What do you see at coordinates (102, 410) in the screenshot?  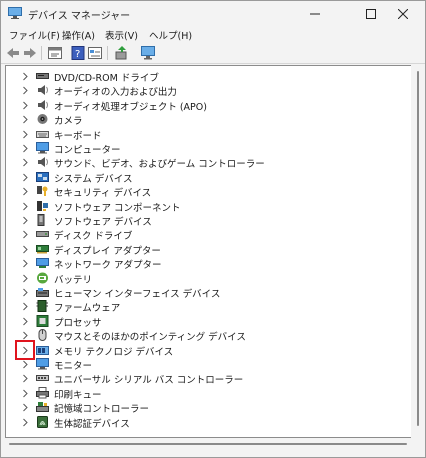 I see `tree-node-label: 記憶域コントローラー` at bounding box center [102, 410].